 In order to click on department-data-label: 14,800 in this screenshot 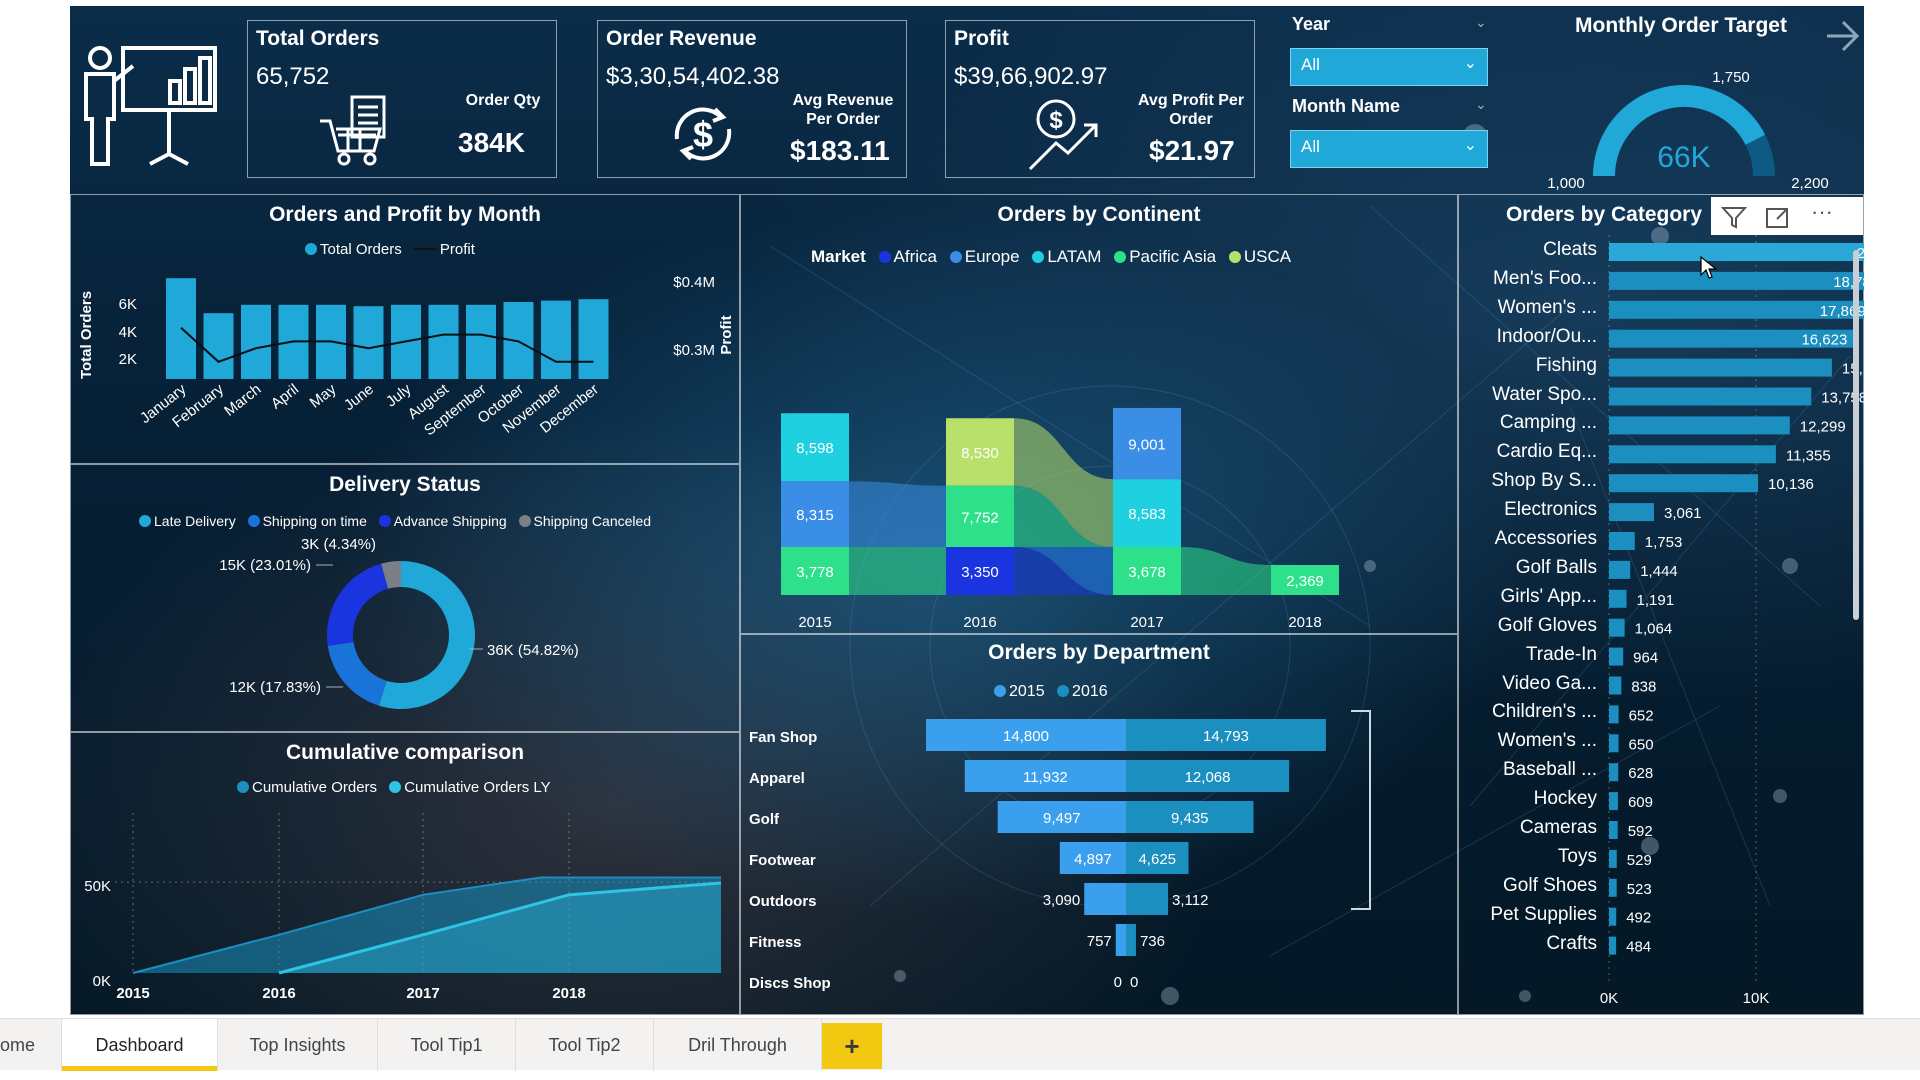, I will do `click(1026, 736)`.